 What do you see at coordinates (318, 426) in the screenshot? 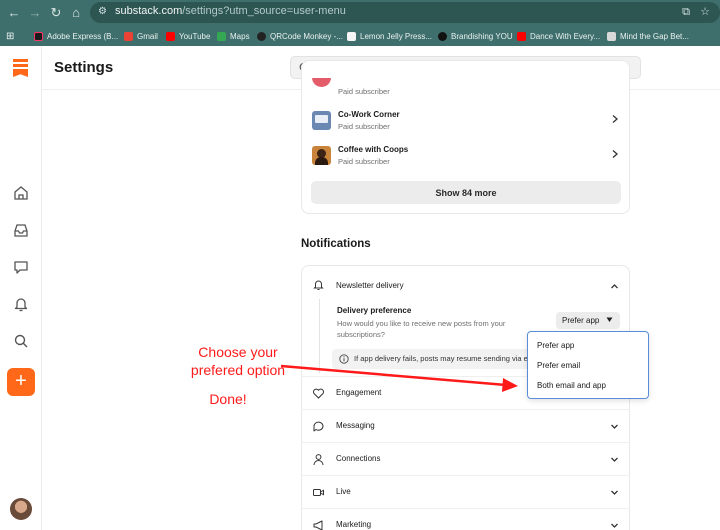
I see `message-bubble-icon` at bounding box center [318, 426].